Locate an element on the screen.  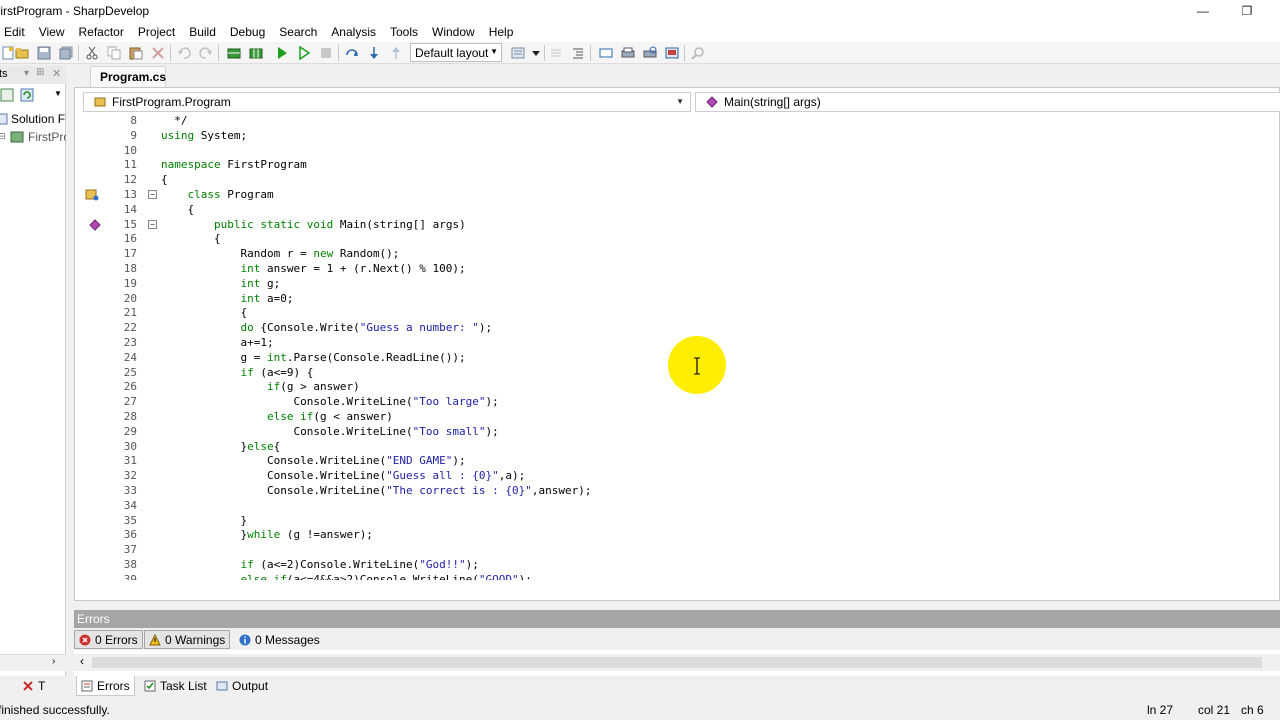
save-all-icon is located at coordinates (66, 53).